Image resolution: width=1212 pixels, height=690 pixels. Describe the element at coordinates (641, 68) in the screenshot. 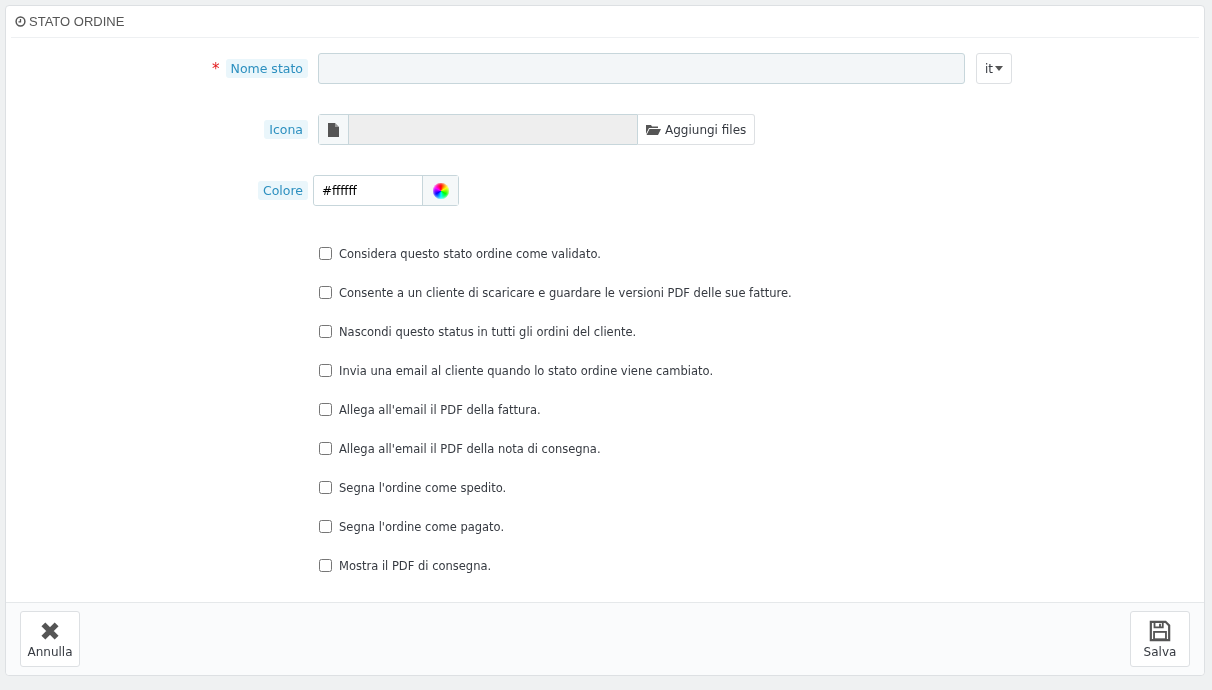

I see `text-input` at that location.